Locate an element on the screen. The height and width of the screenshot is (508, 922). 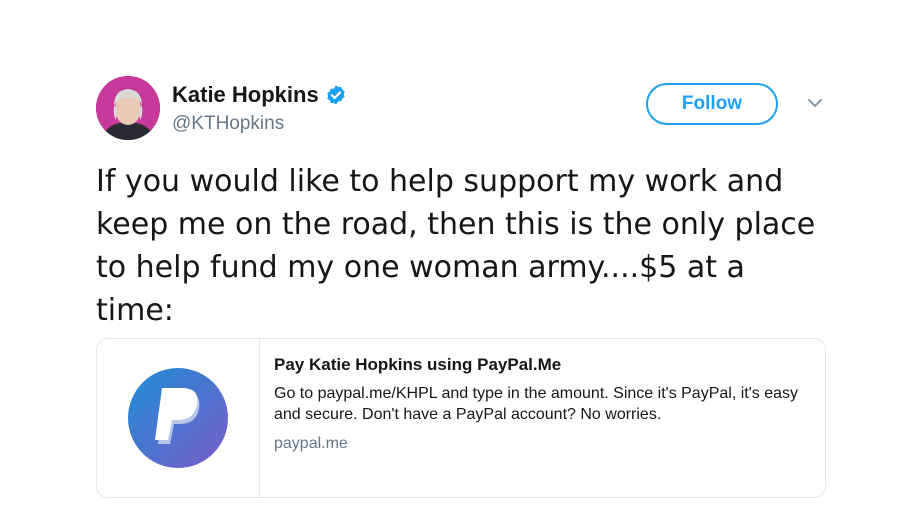
author-name-row: Katie Hopkins is located at coordinates (259, 95).